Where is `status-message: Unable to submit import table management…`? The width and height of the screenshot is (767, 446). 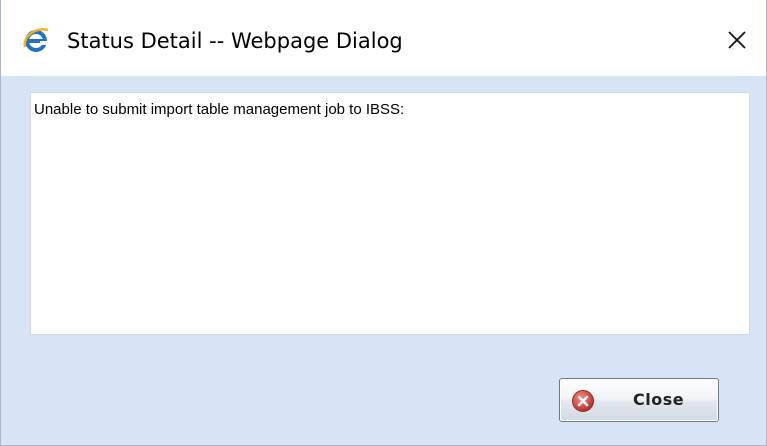 status-message: Unable to submit import table management… is located at coordinates (219, 109).